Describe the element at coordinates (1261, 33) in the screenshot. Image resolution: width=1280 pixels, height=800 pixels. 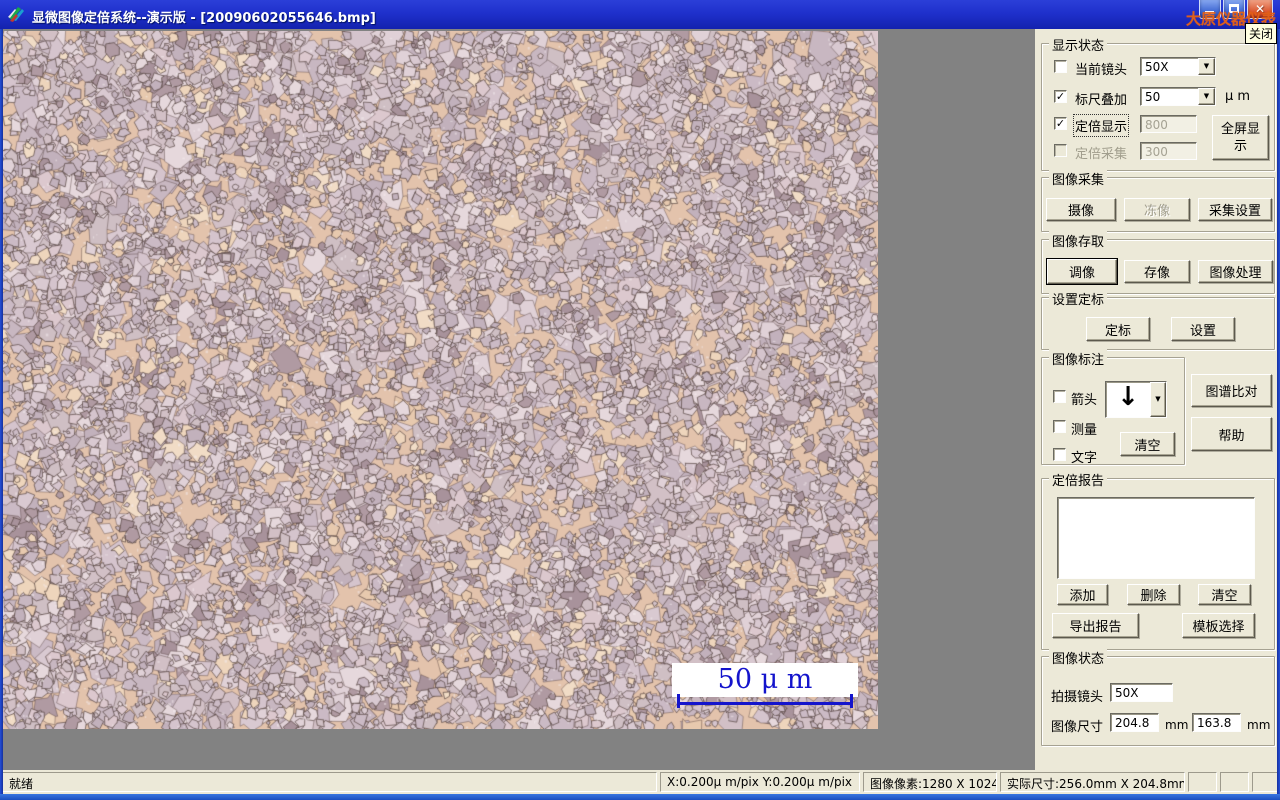
I see `close-tooltip: 关闭` at that location.